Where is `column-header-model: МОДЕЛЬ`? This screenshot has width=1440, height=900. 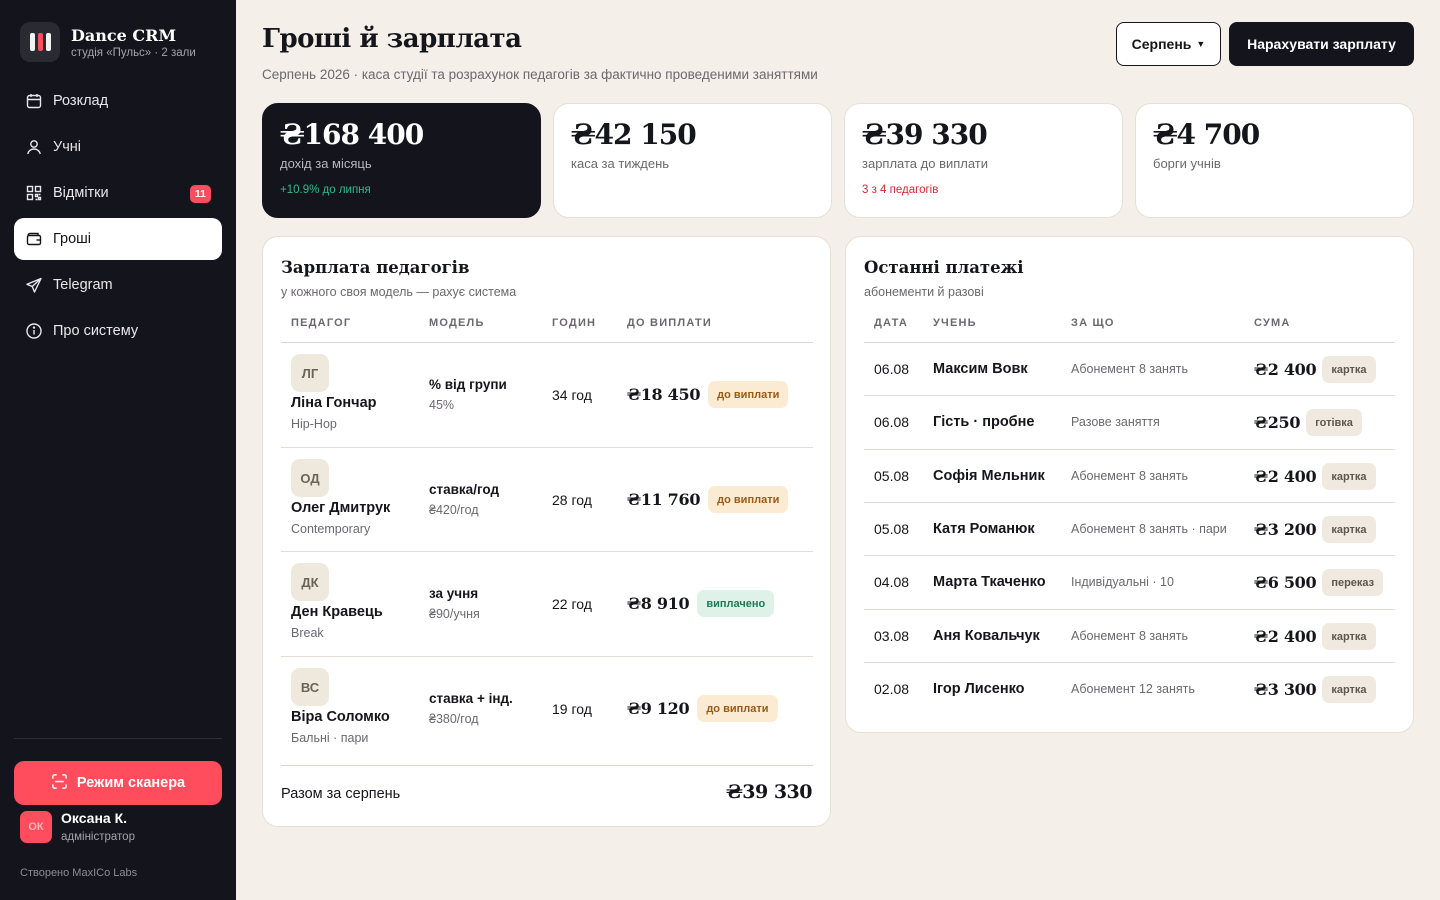
column-header-model: МОДЕЛЬ is located at coordinates (457, 323).